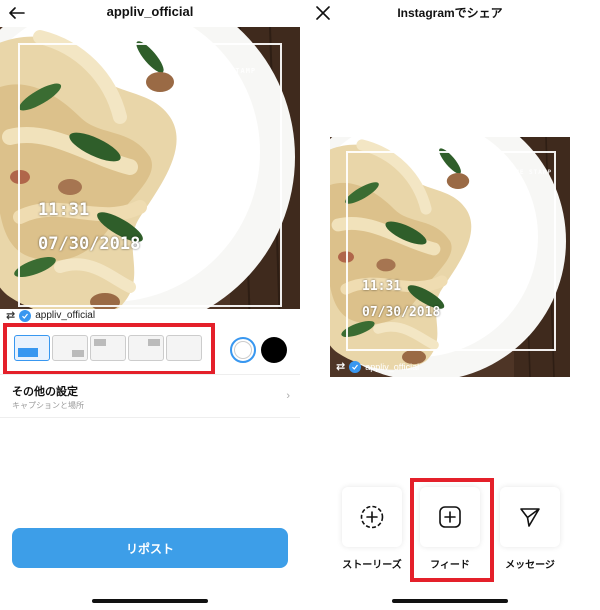 This screenshot has height=610, width=600. What do you see at coordinates (530, 565) in the screenshot?
I see `share-message-label: メッセージ` at bounding box center [530, 565].